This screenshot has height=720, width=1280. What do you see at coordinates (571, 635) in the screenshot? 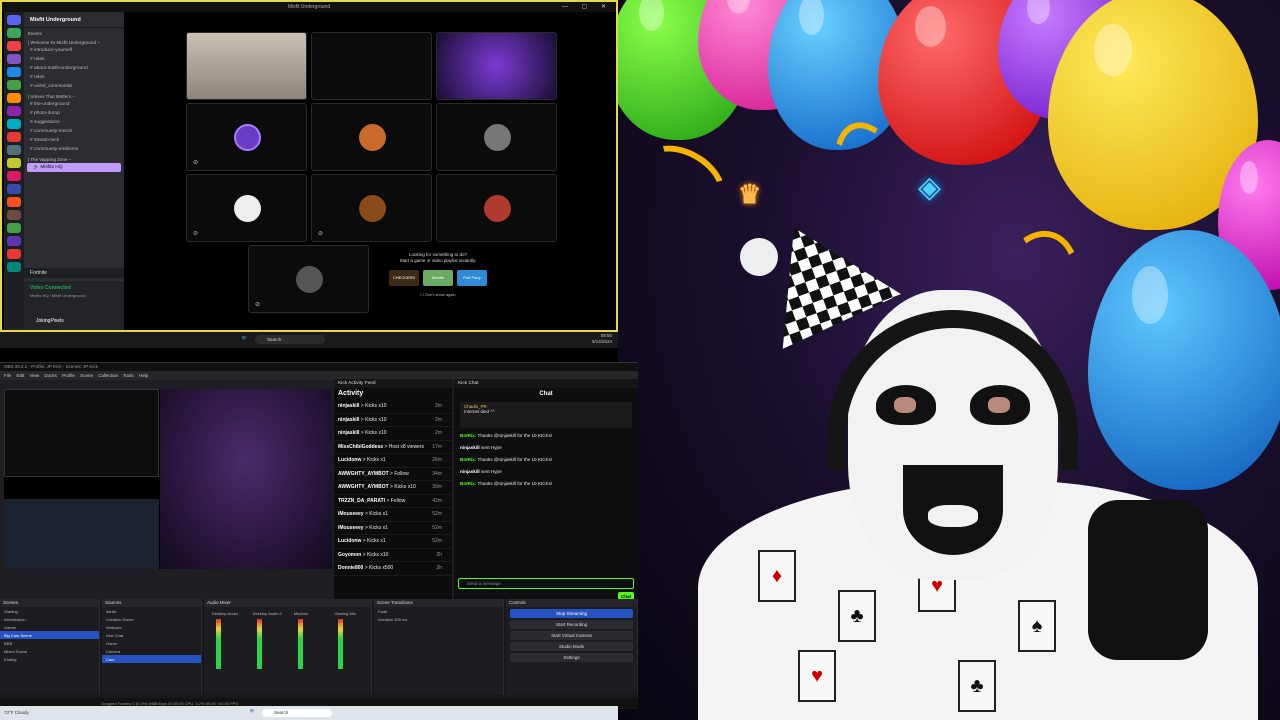
I see `virtual-camera-button: Start Virtual Camera` at bounding box center [571, 635].